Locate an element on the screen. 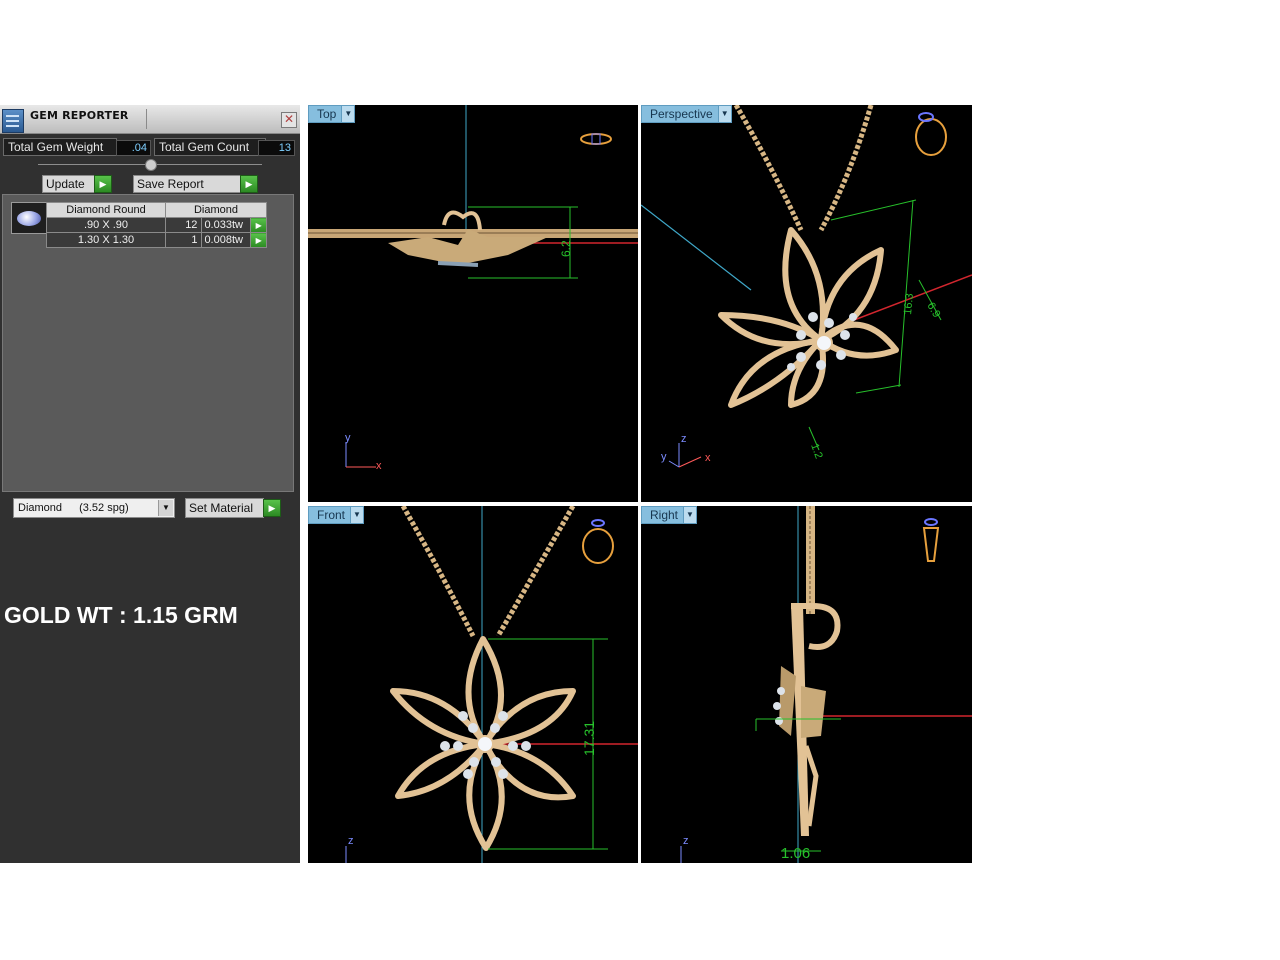 This screenshot has height=960, width=1280. viewport-top: 6.2 y x Top ▼ is located at coordinates (473, 303).